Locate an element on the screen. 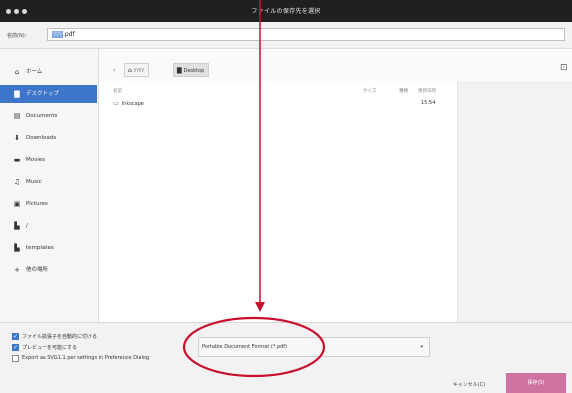 This screenshot has width=572, height=393. filename-selected-text: ｿｿｿ is located at coordinates (58, 34).